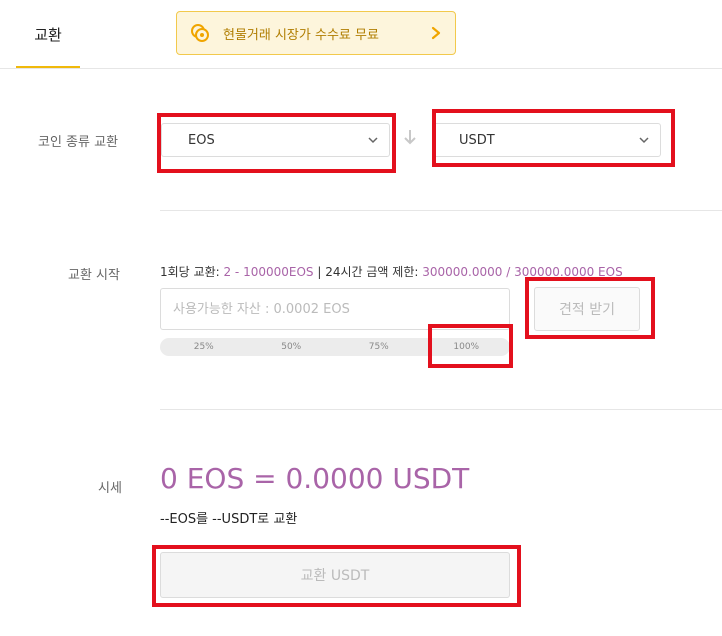  Describe the element at coordinates (201, 140) in the screenshot. I see `from-coin-value: EOS` at that location.